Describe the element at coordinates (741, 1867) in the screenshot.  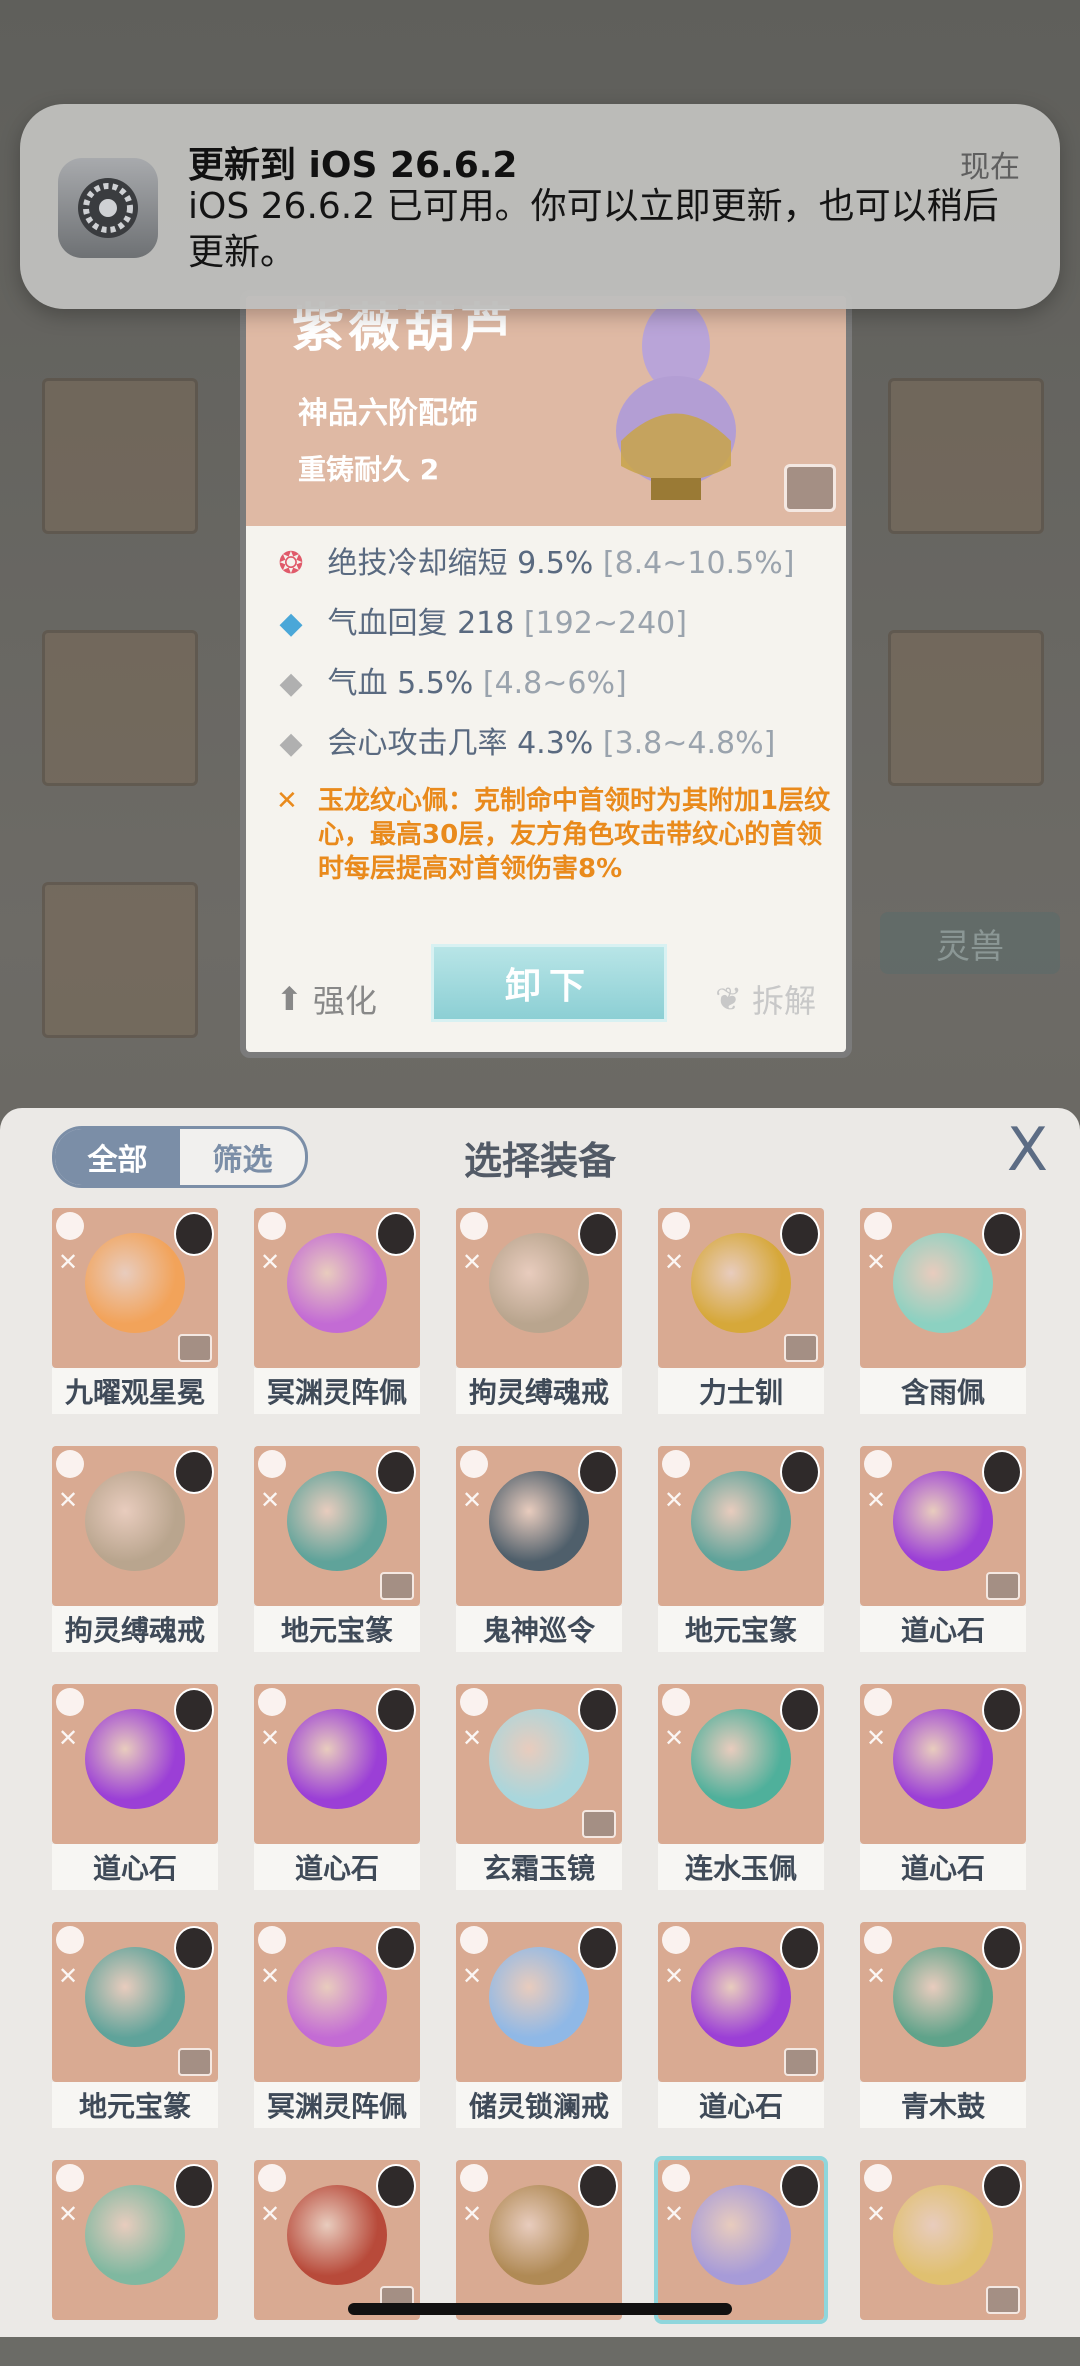
I see `equipment-name: 连水玉佩` at that location.